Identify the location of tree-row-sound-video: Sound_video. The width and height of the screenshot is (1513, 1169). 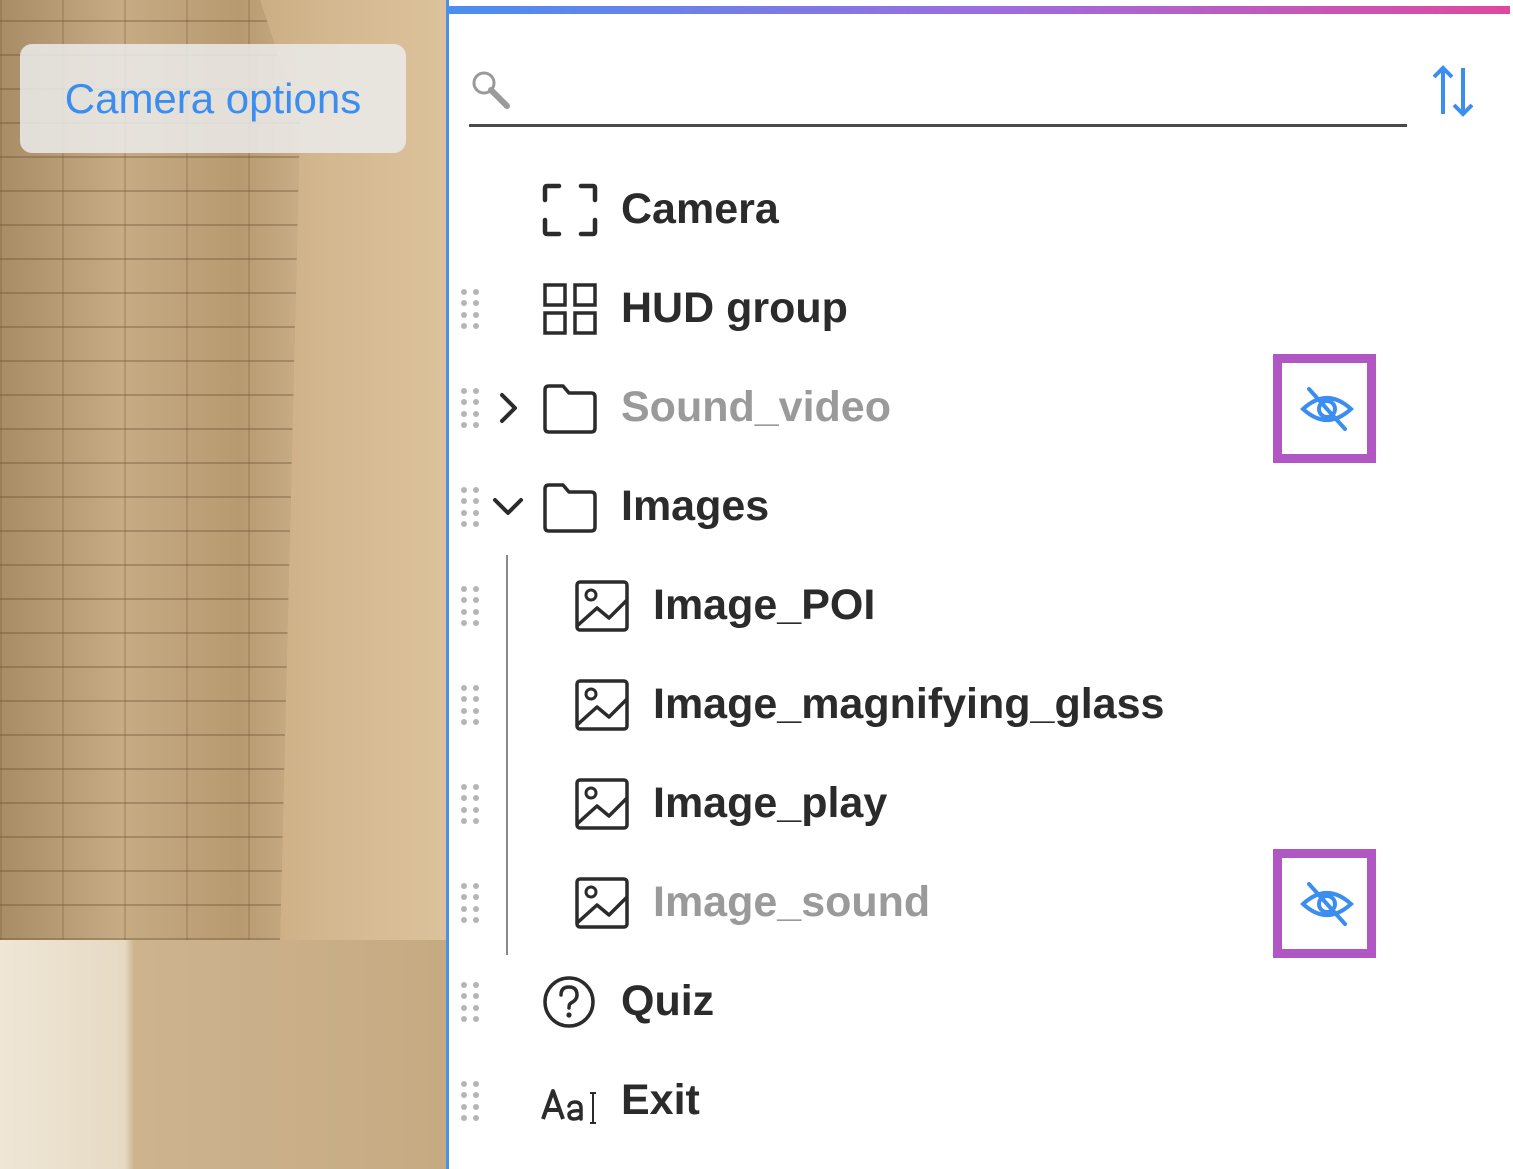
(981, 408).